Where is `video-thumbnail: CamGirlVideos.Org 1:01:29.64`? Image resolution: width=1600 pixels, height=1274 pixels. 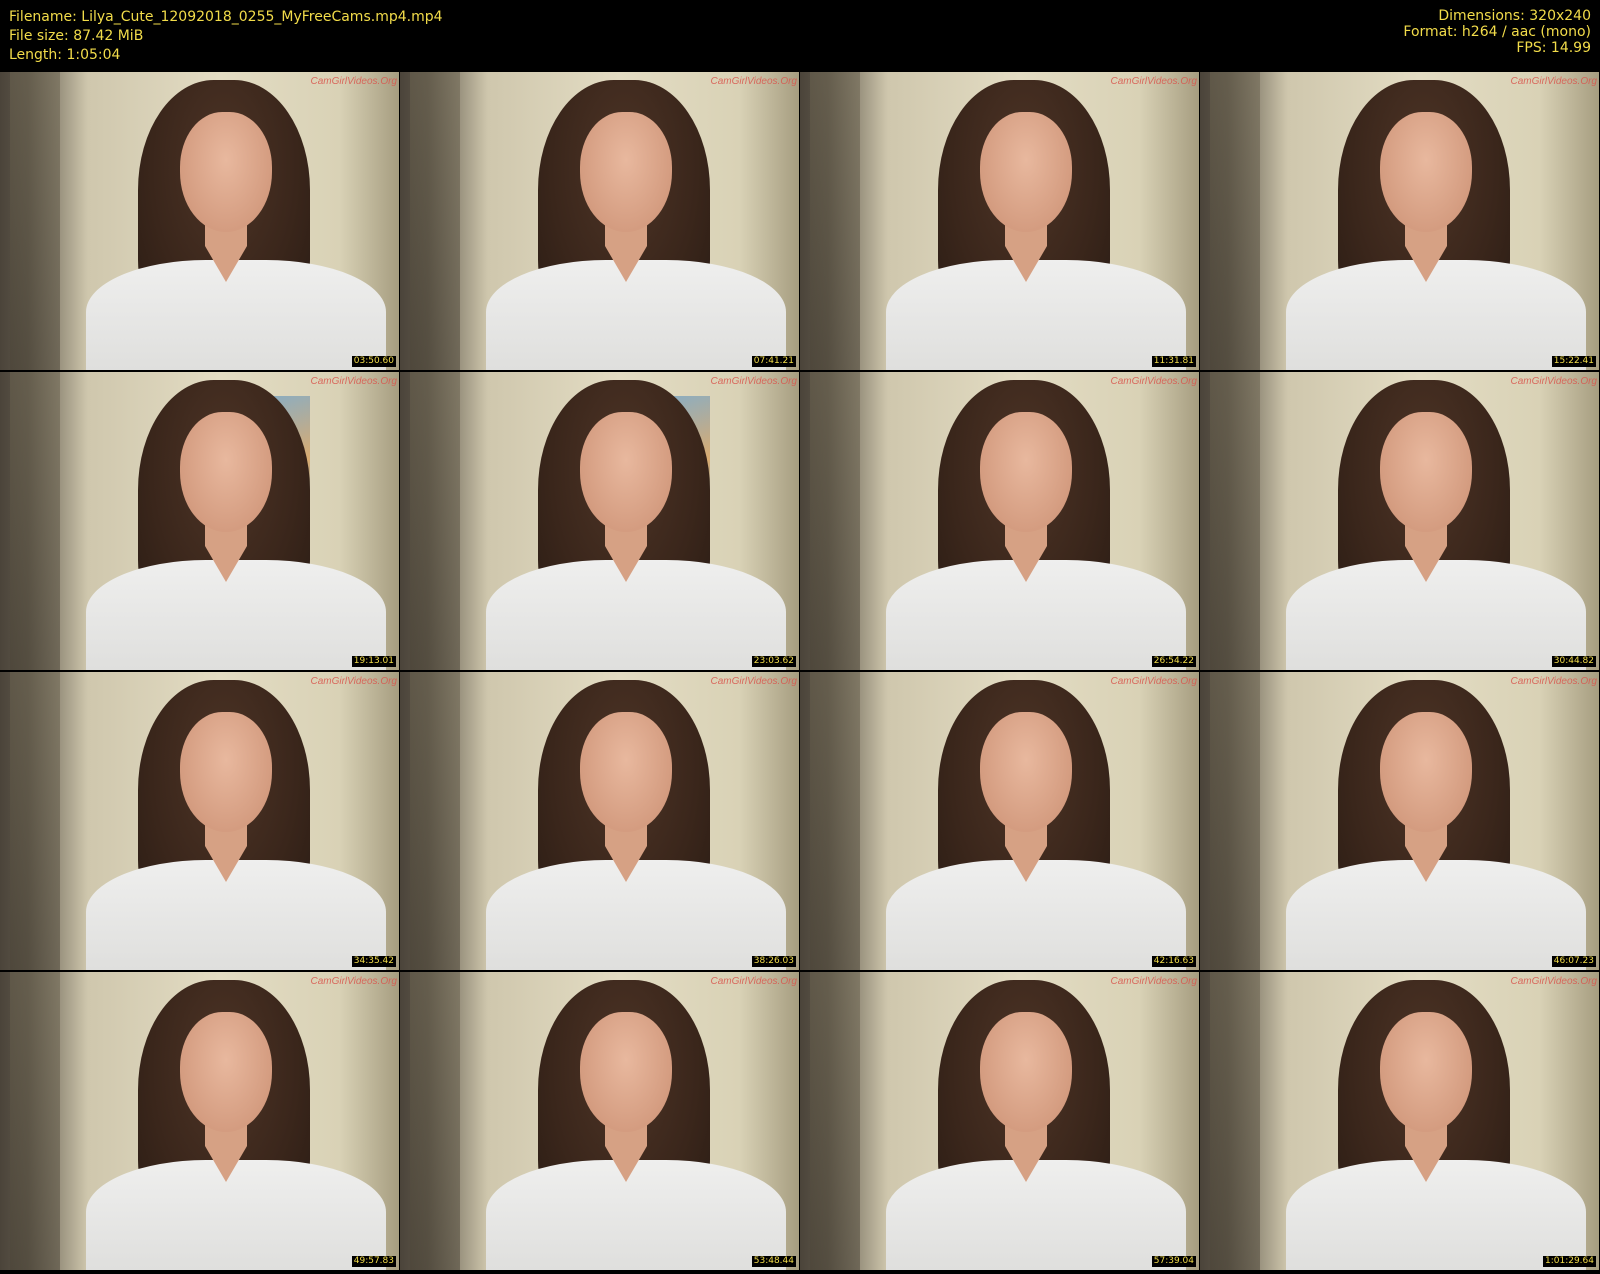
video-thumbnail: CamGirlVideos.Org 1:01:29.64 is located at coordinates (1399, 1121).